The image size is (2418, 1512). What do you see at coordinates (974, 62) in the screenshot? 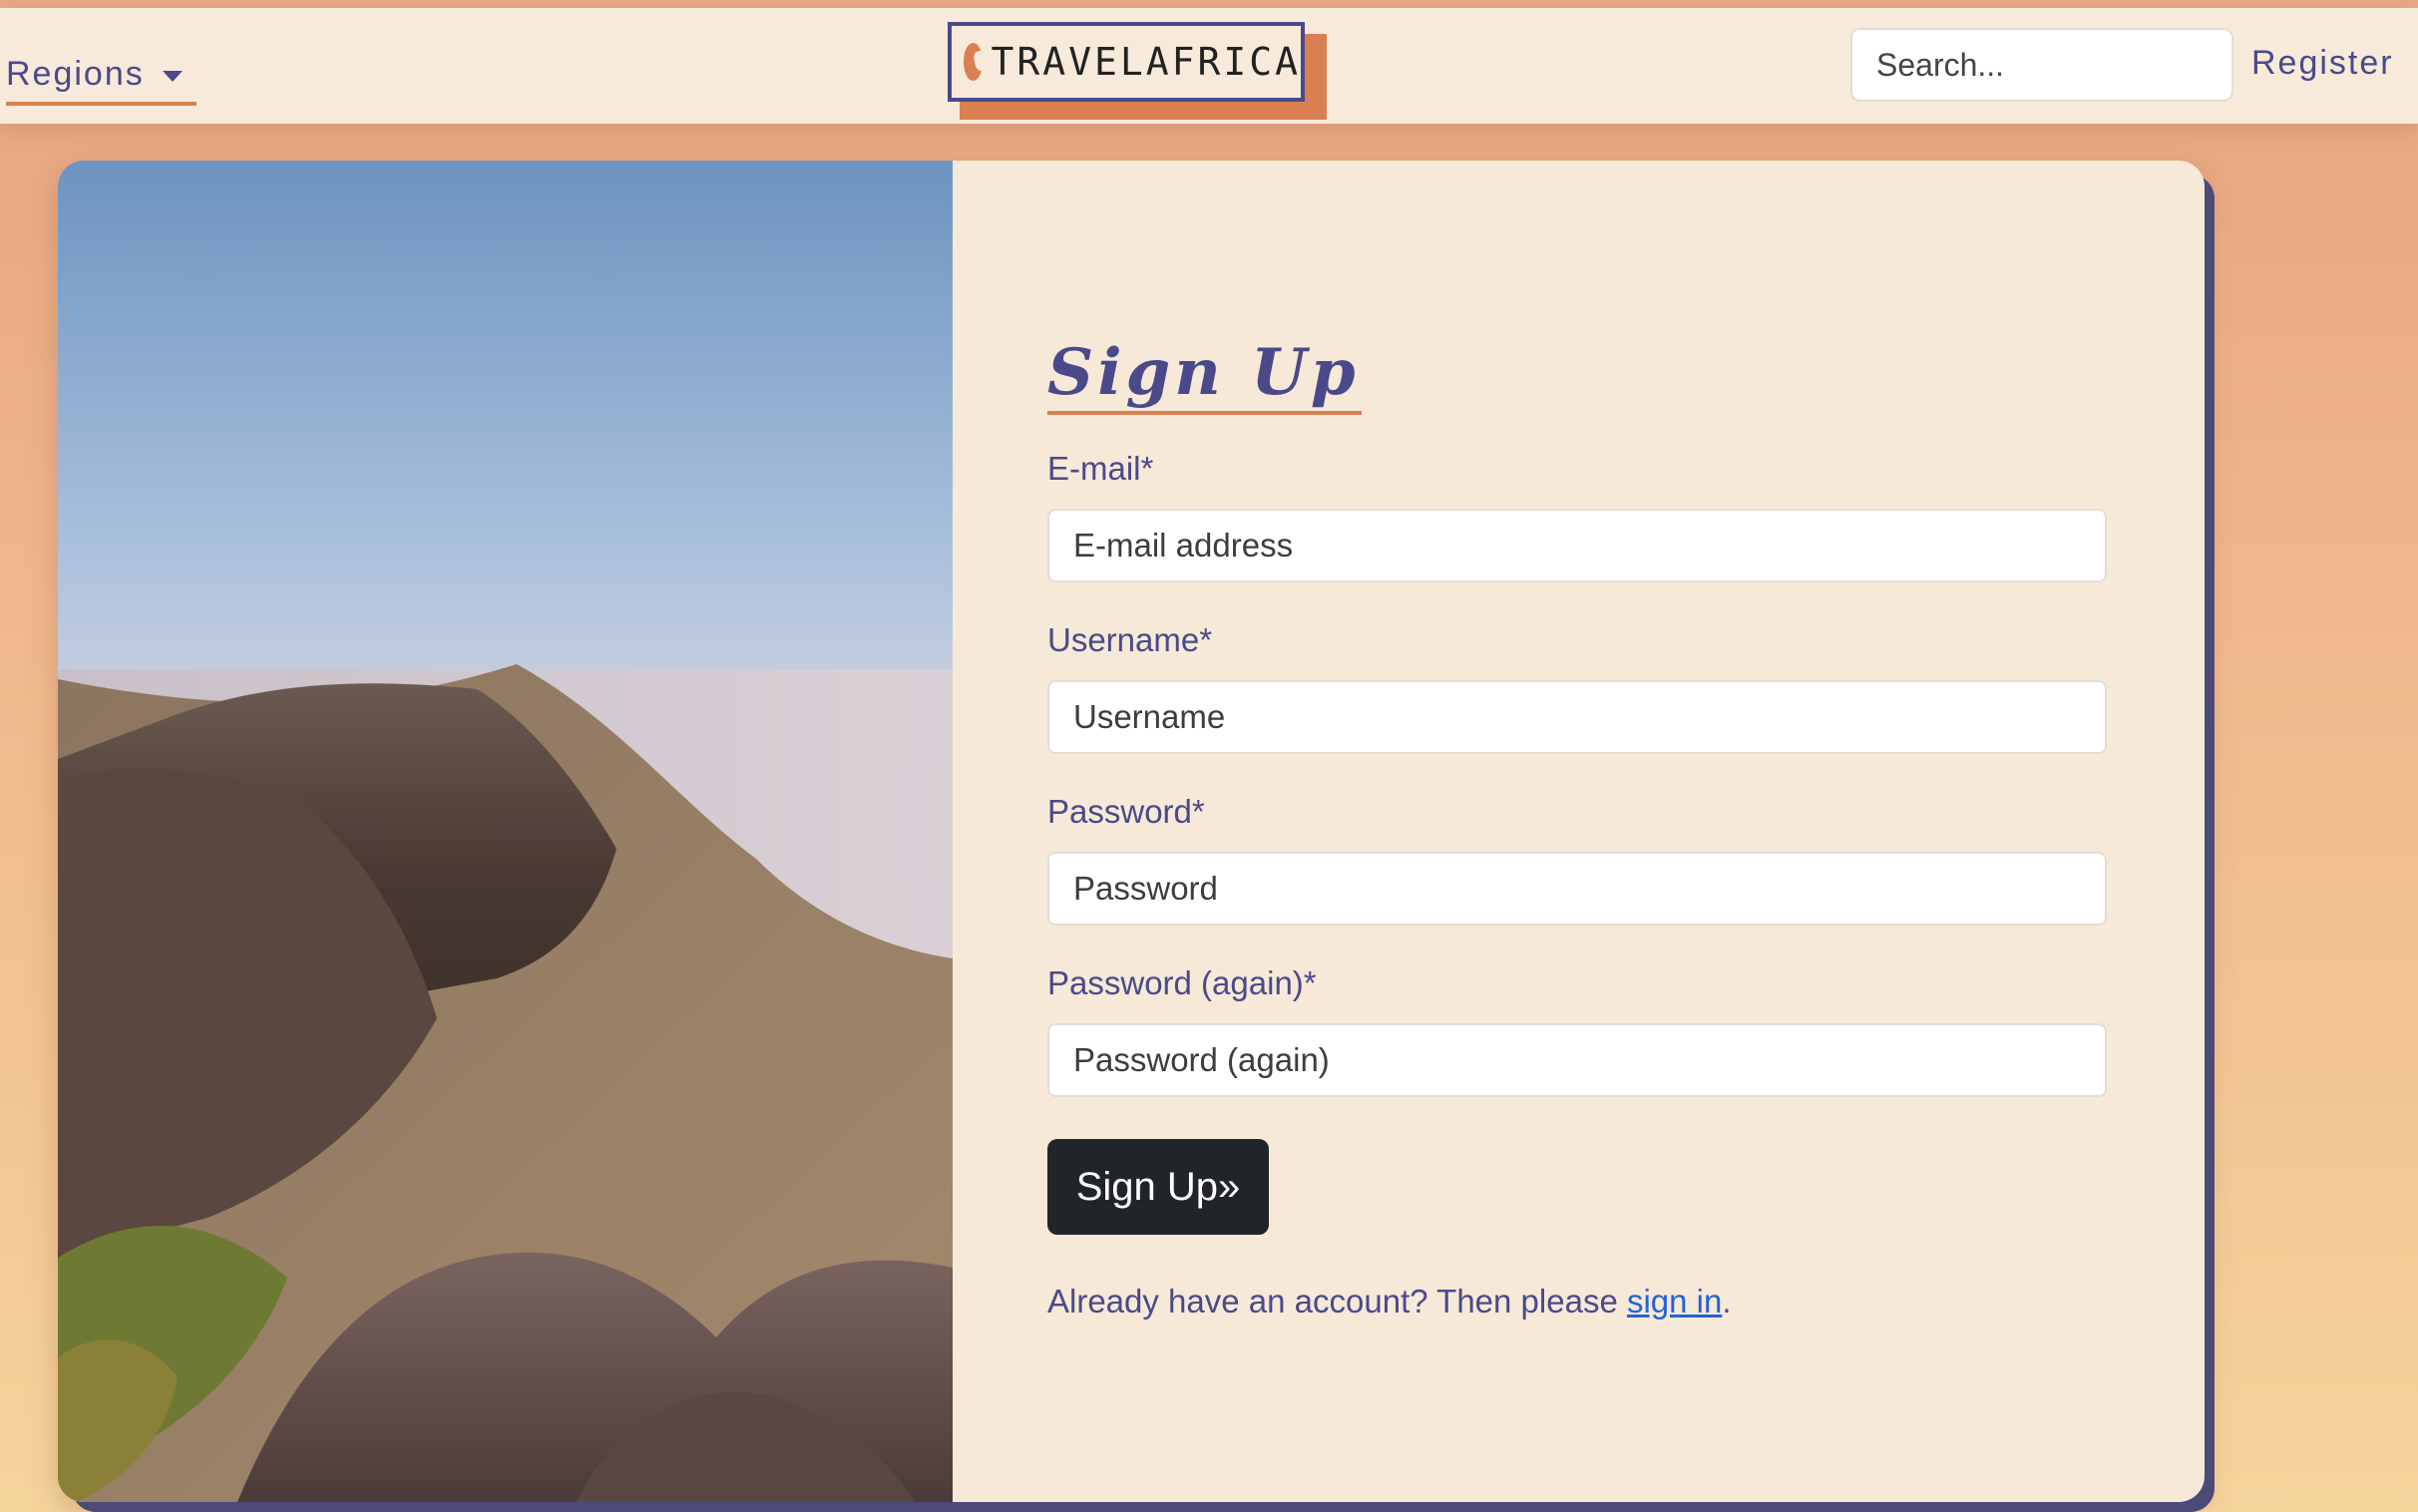
I see `globe-icon` at bounding box center [974, 62].